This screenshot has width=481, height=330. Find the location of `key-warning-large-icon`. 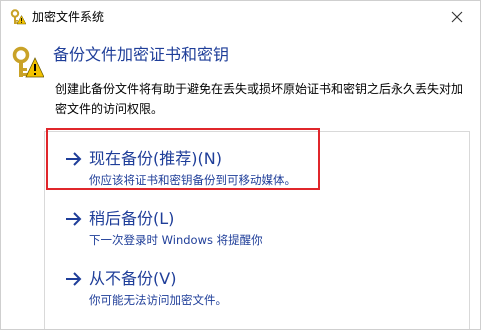

key-warning-large-icon is located at coordinates (27, 62).